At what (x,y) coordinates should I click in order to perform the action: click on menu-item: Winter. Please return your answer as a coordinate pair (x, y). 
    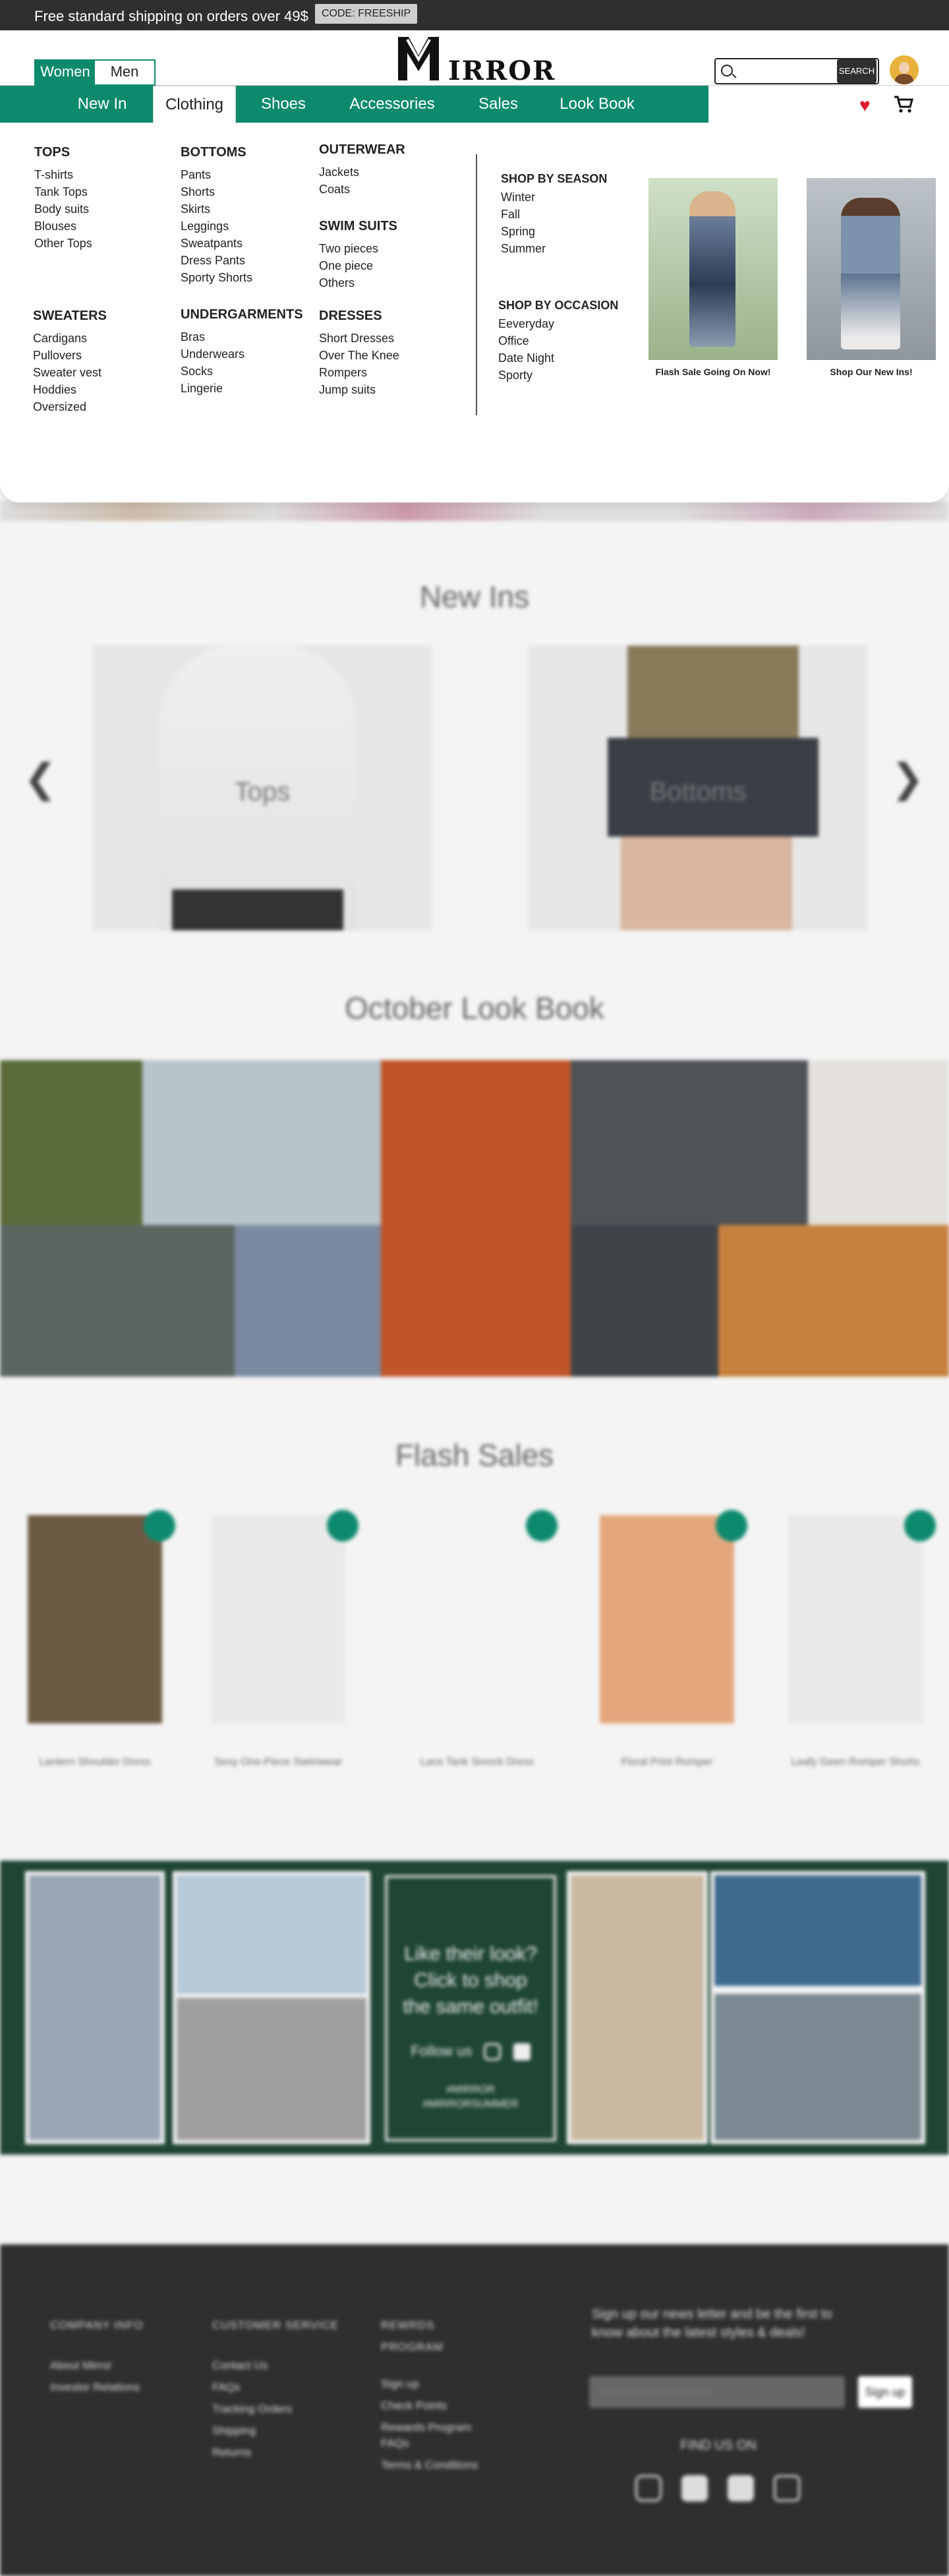
    Looking at the image, I should click on (554, 197).